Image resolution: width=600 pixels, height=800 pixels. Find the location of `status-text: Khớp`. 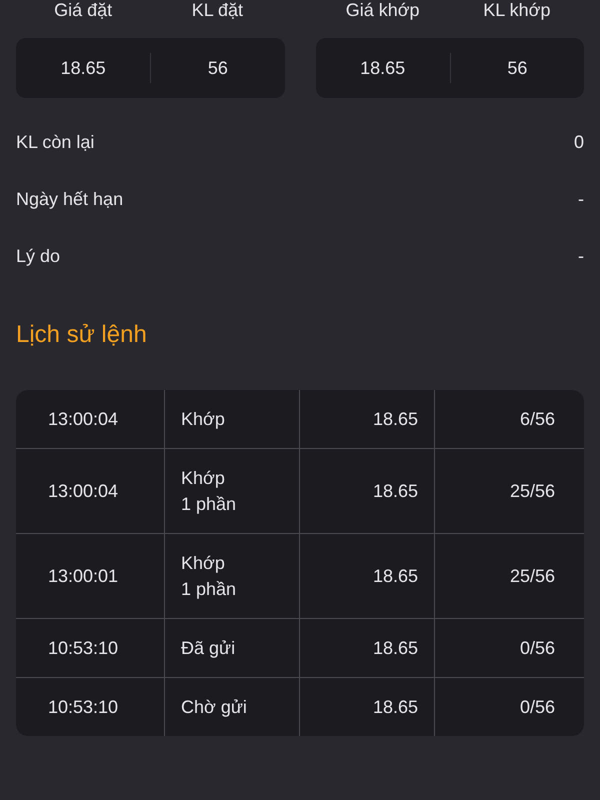

status-text: Khớp is located at coordinates (203, 419).